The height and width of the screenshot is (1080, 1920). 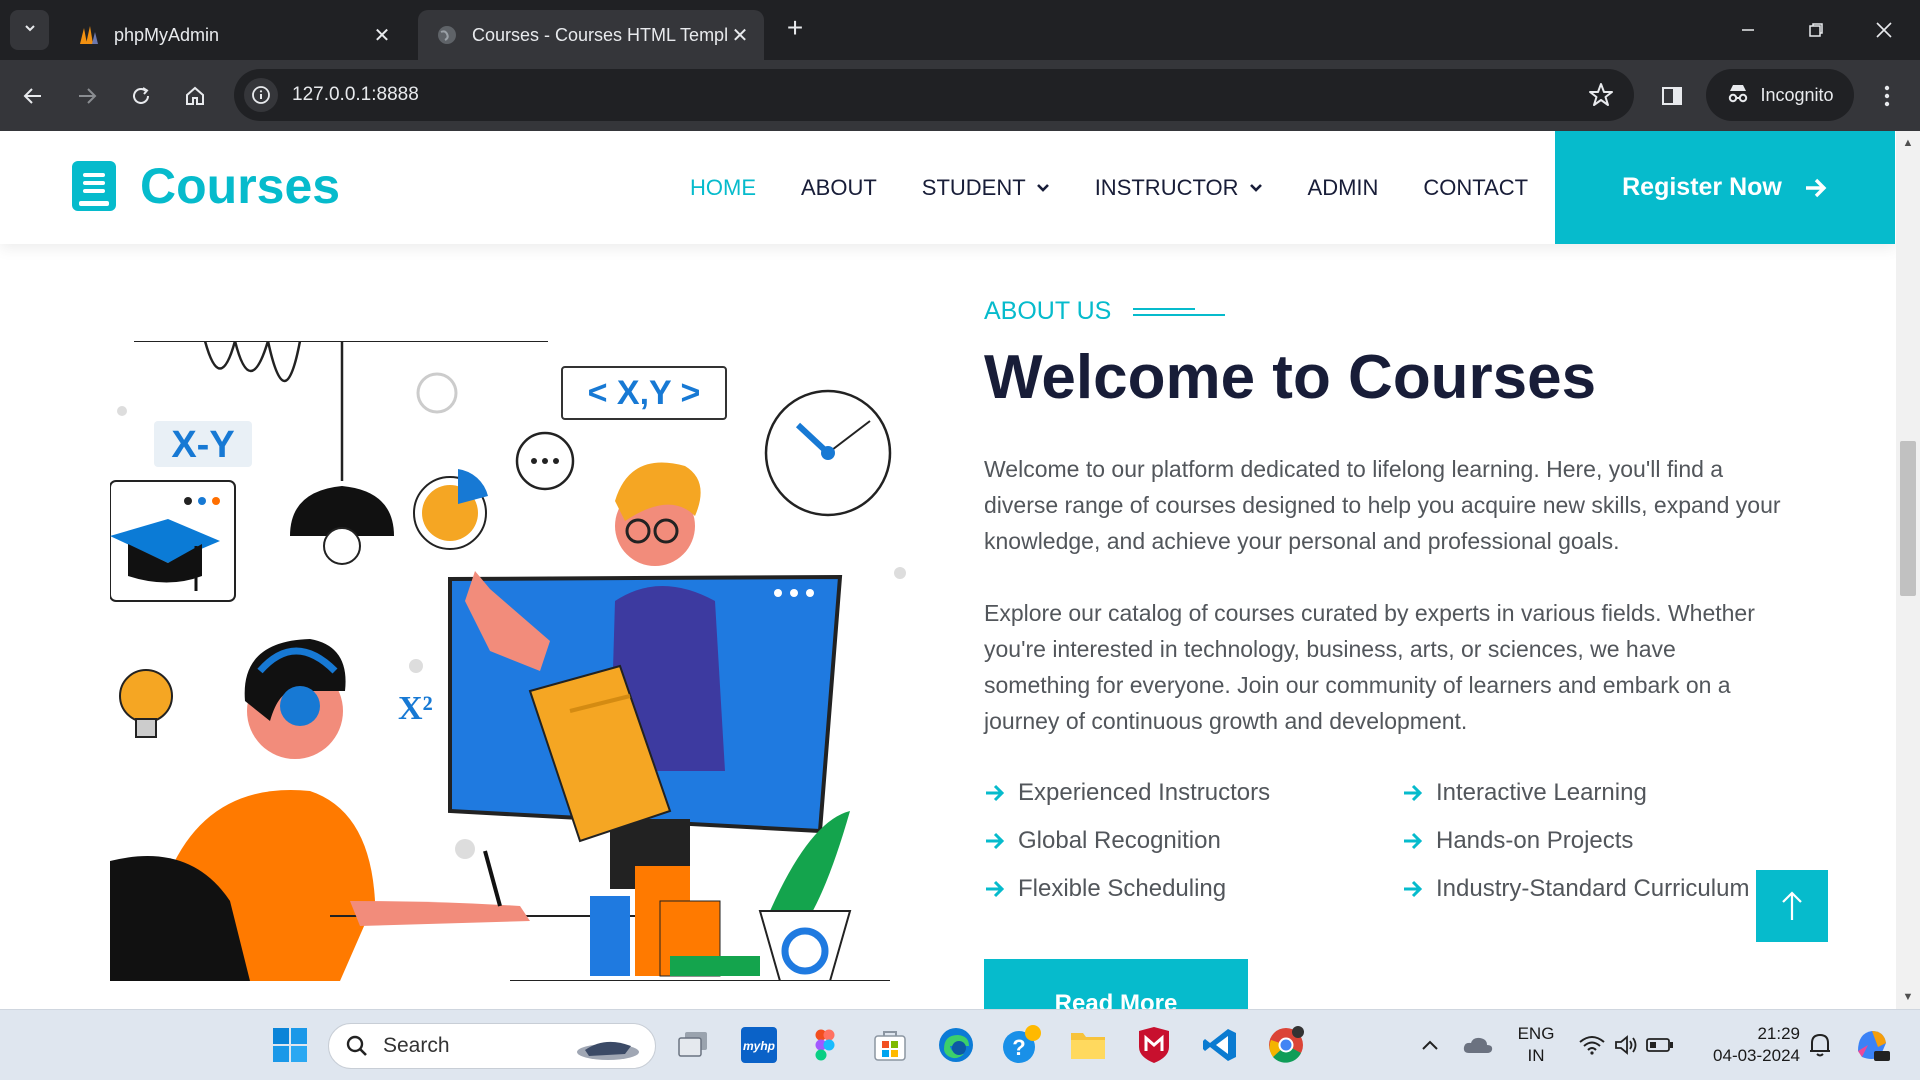 I want to click on myhp-label: myhp, so click(x=759, y=1046).